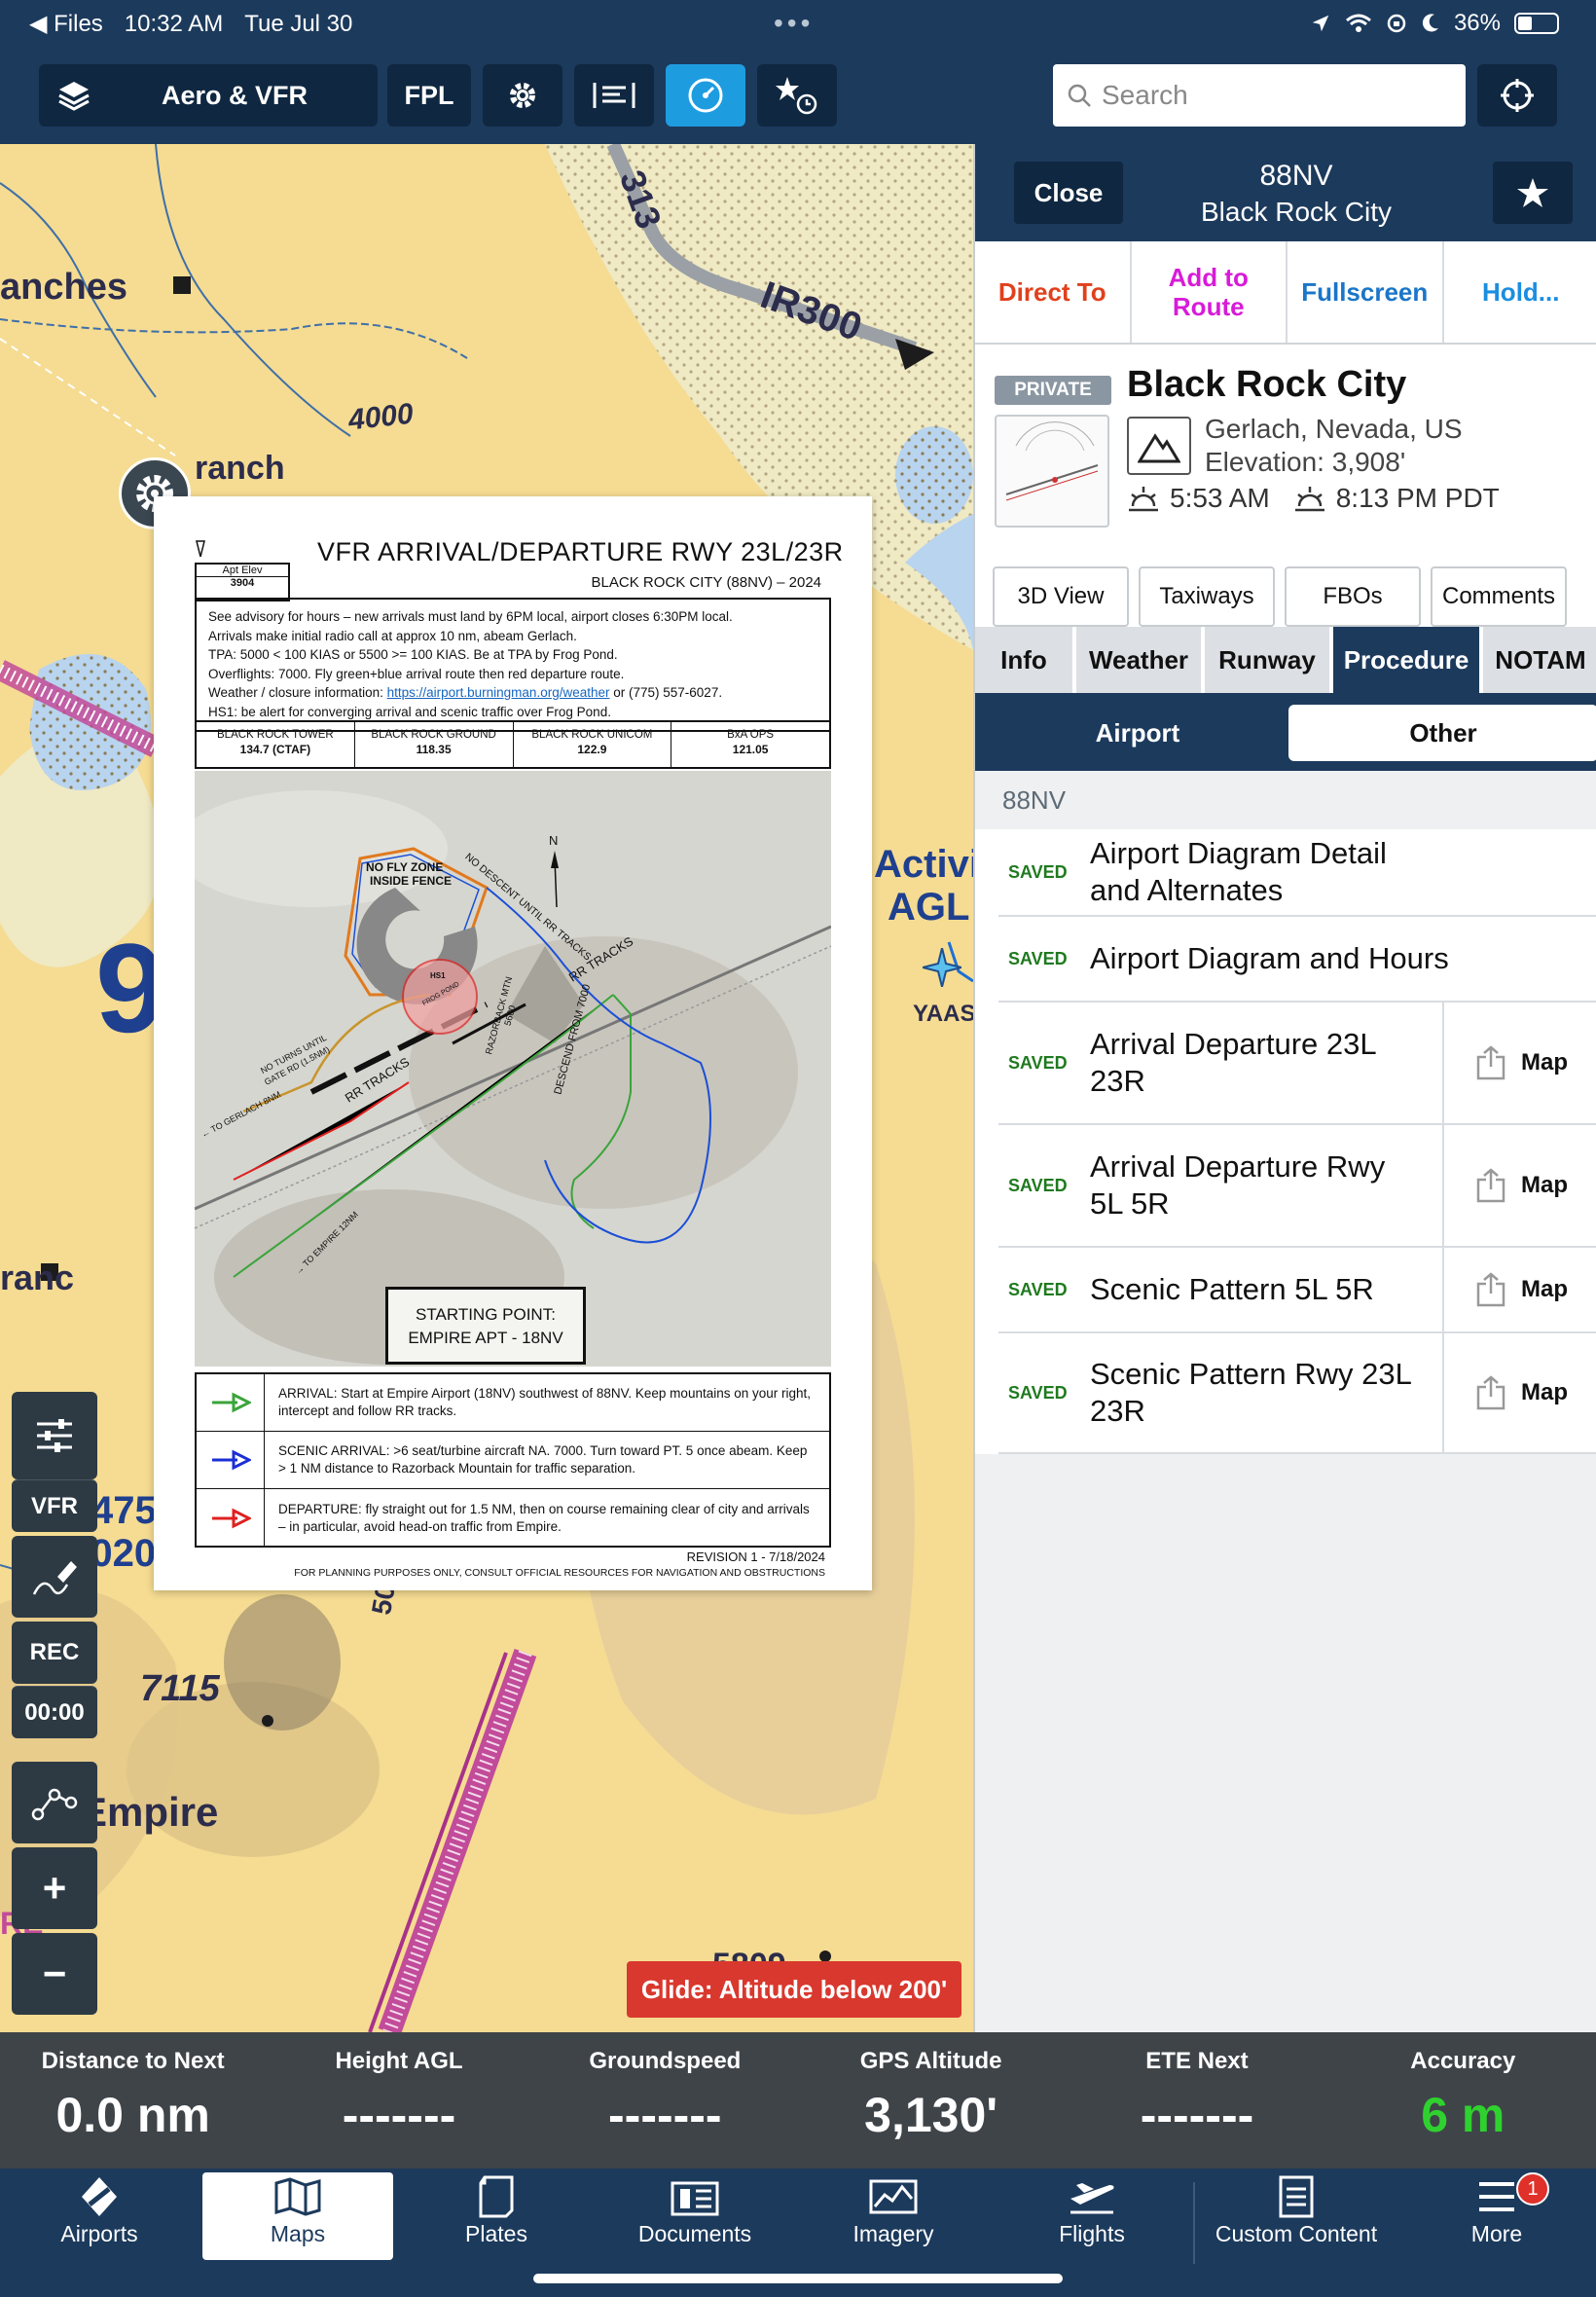 Image resolution: width=1596 pixels, height=2297 pixels. What do you see at coordinates (1207, 596) in the screenshot?
I see `taxiways-button: Taxiways` at bounding box center [1207, 596].